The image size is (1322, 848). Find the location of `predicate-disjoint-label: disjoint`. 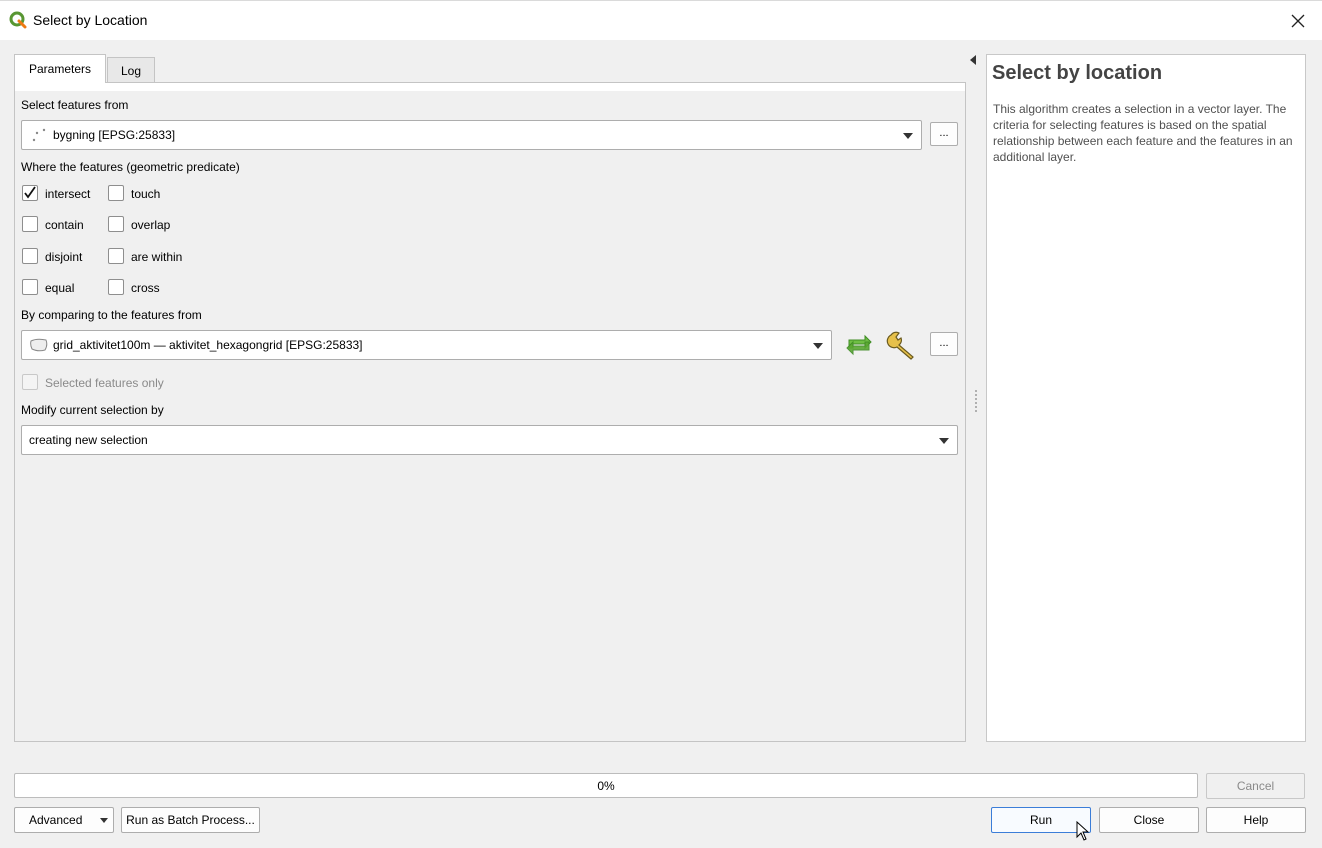

predicate-disjoint-label: disjoint is located at coordinates (64, 257).